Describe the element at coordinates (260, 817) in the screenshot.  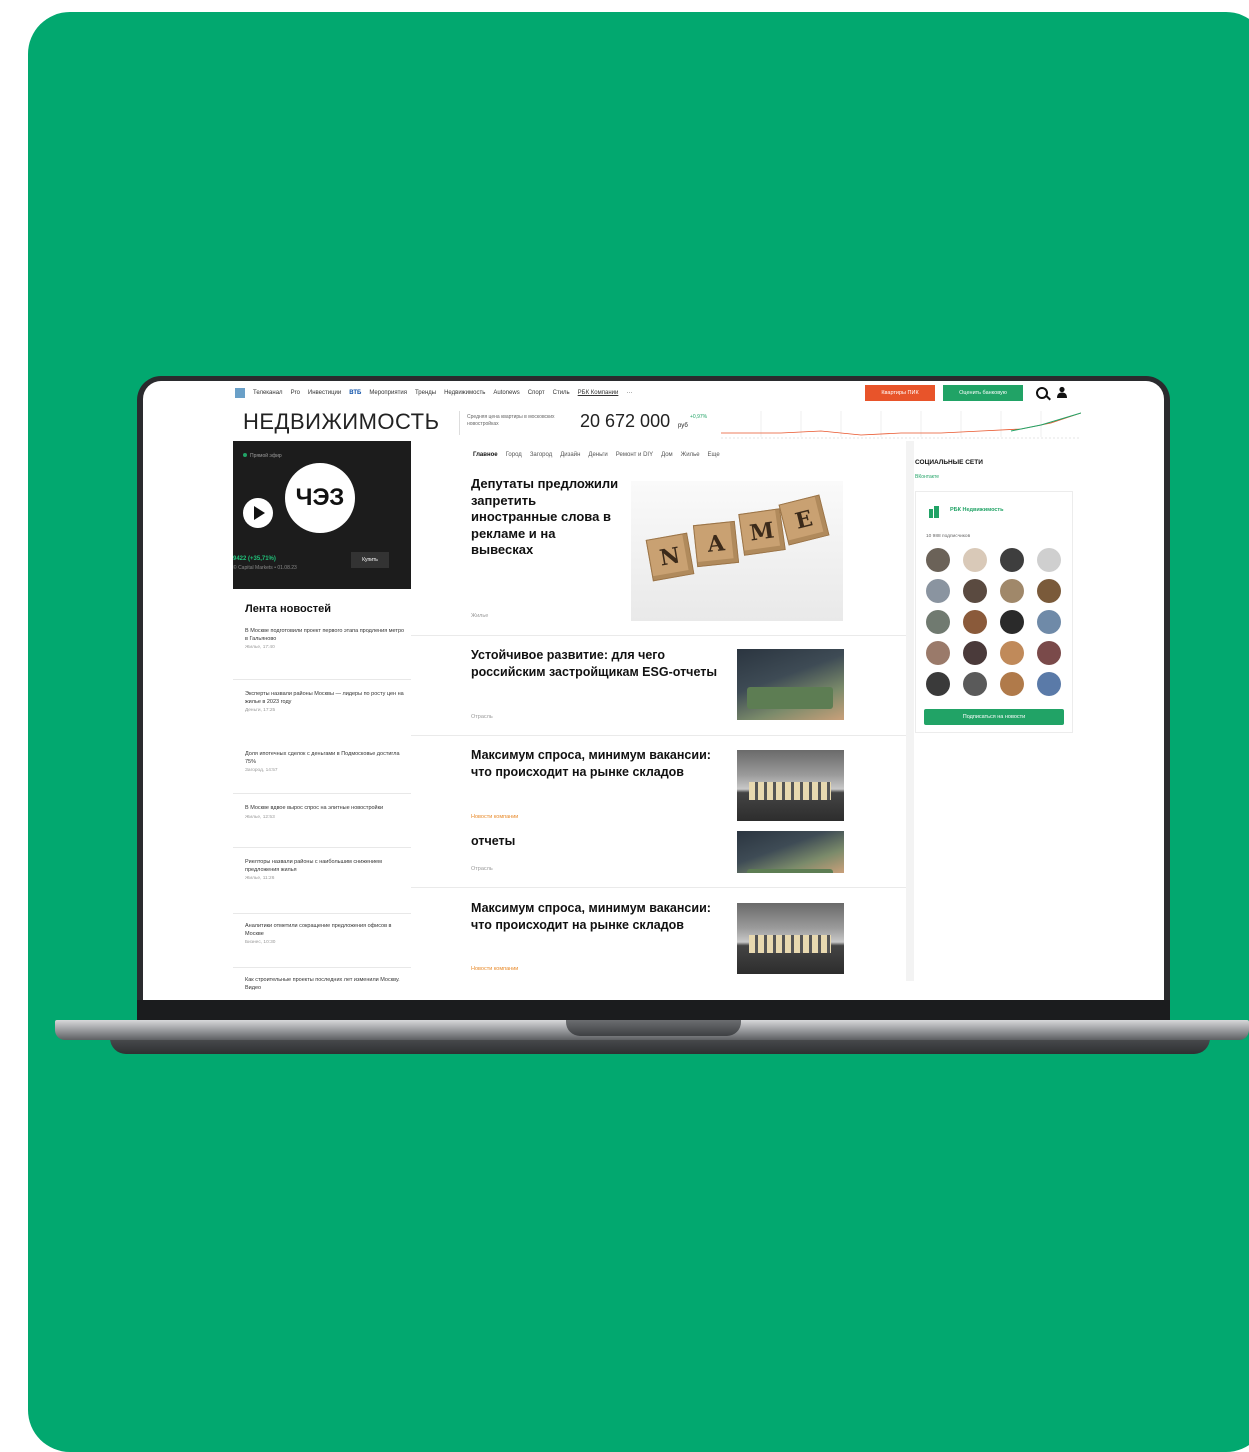
I see `feed-item-meta: Жилье, 12:53` at that location.